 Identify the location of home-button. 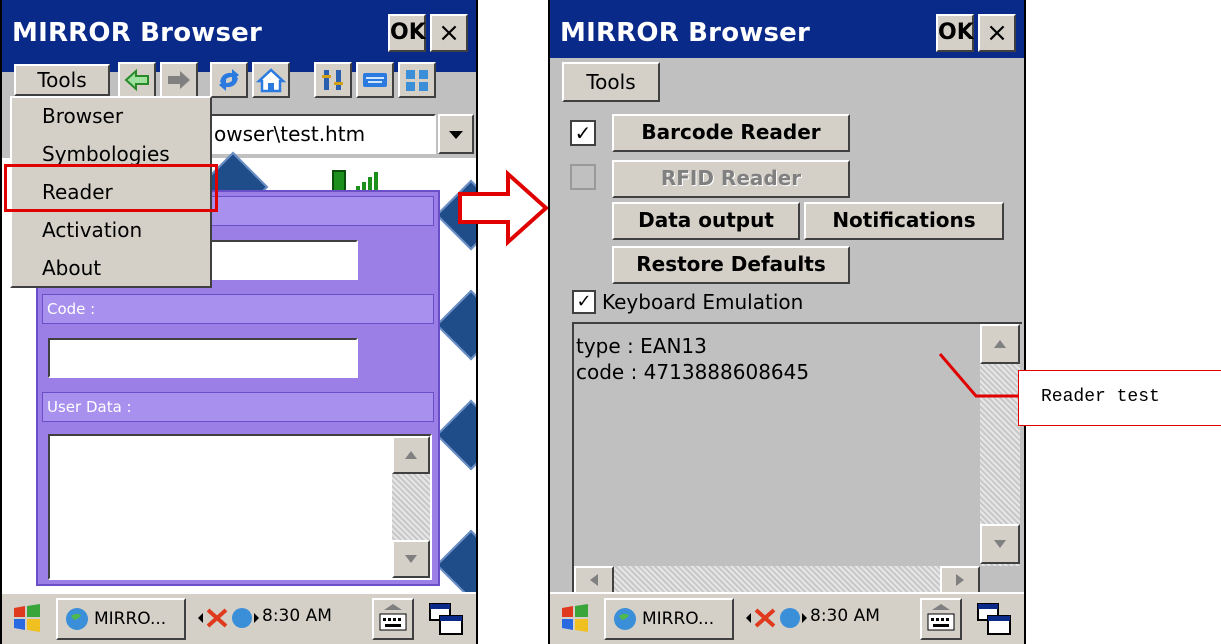
(271, 80).